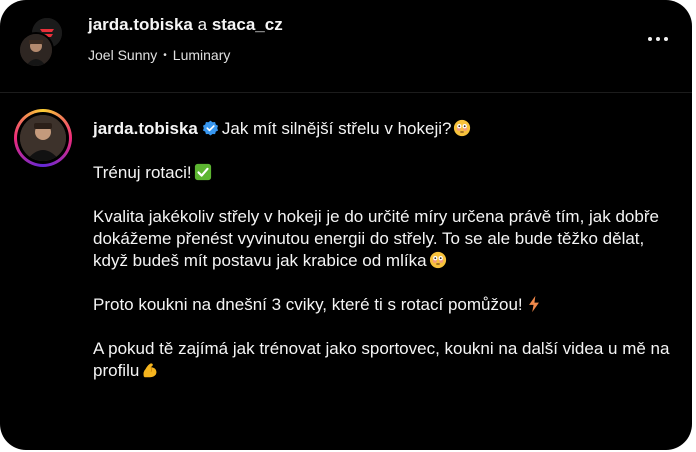 The width and height of the screenshot is (696, 452). Describe the element at coordinates (140, 24) in the screenshot. I see `user1-link: jarda.tobiska` at that location.